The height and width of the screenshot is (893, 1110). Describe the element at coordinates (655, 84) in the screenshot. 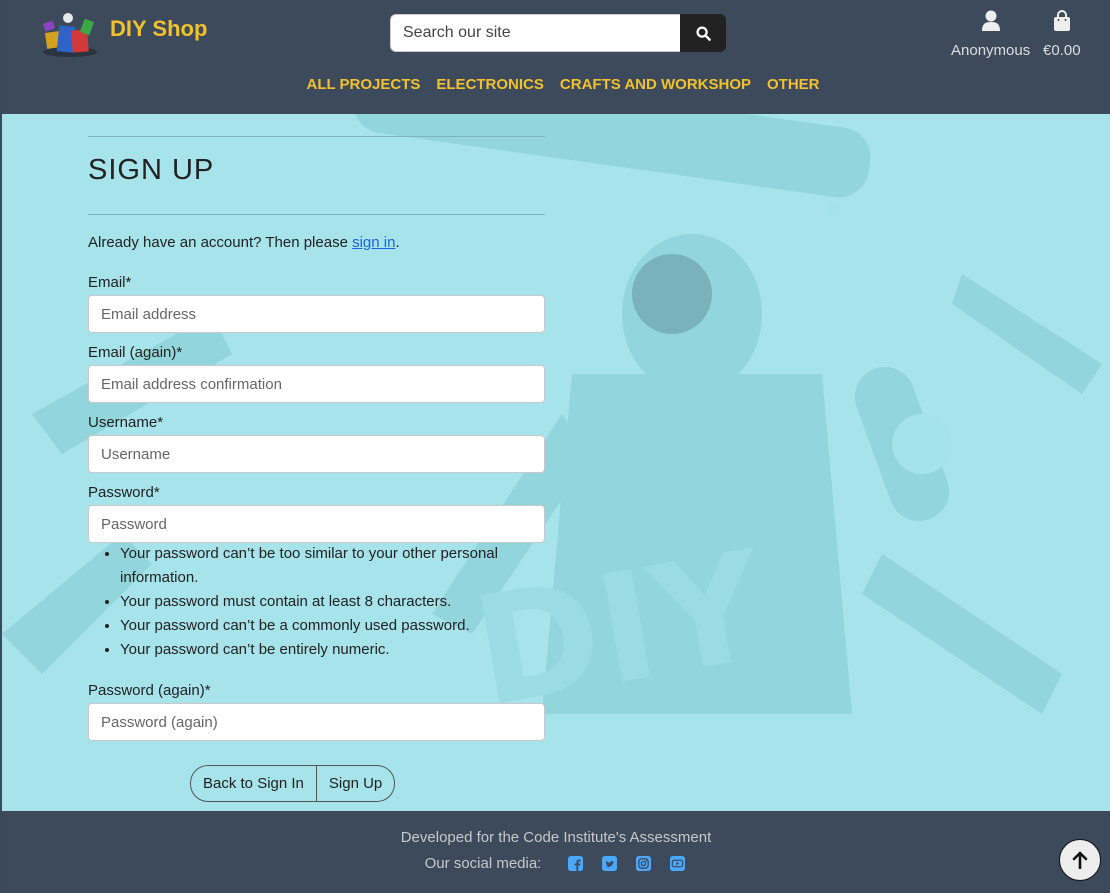

I see `nav-crafts-and-workshop: CRAFTS AND WORKSHOP` at that location.